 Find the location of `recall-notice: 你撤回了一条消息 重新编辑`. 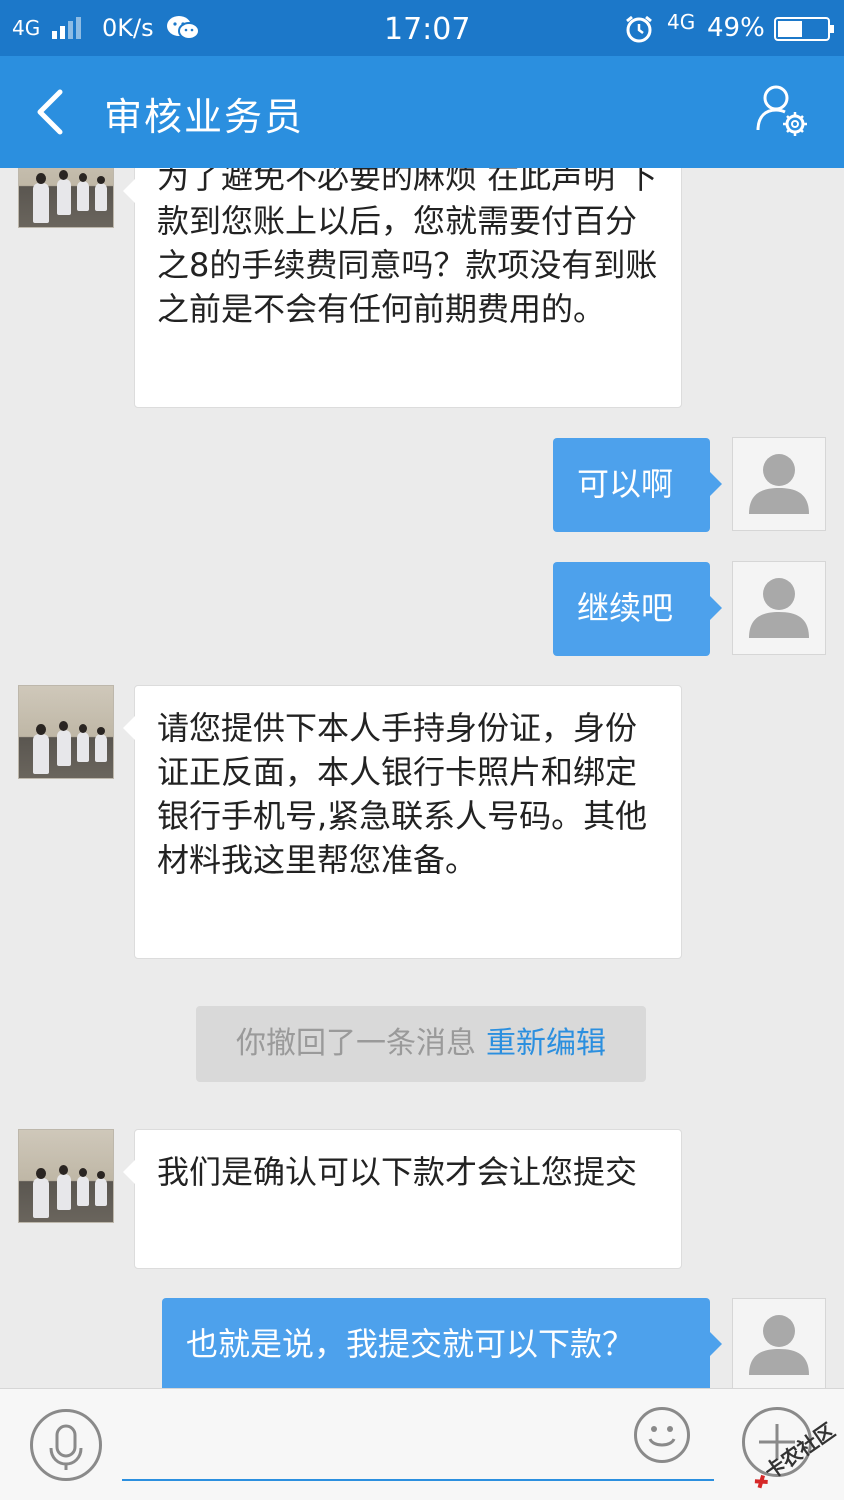

recall-notice: 你撤回了一条消息 重新编辑 is located at coordinates (421, 1044).